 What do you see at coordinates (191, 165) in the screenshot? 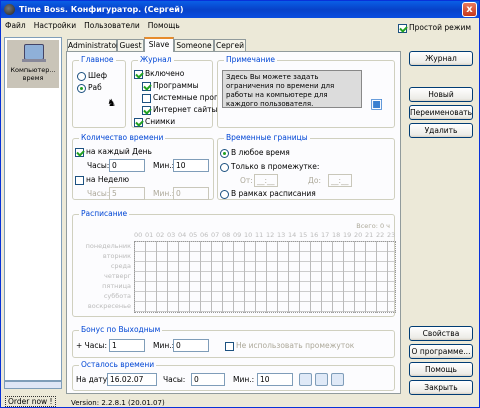
I see `day-mins-input: 10` at bounding box center [191, 165].